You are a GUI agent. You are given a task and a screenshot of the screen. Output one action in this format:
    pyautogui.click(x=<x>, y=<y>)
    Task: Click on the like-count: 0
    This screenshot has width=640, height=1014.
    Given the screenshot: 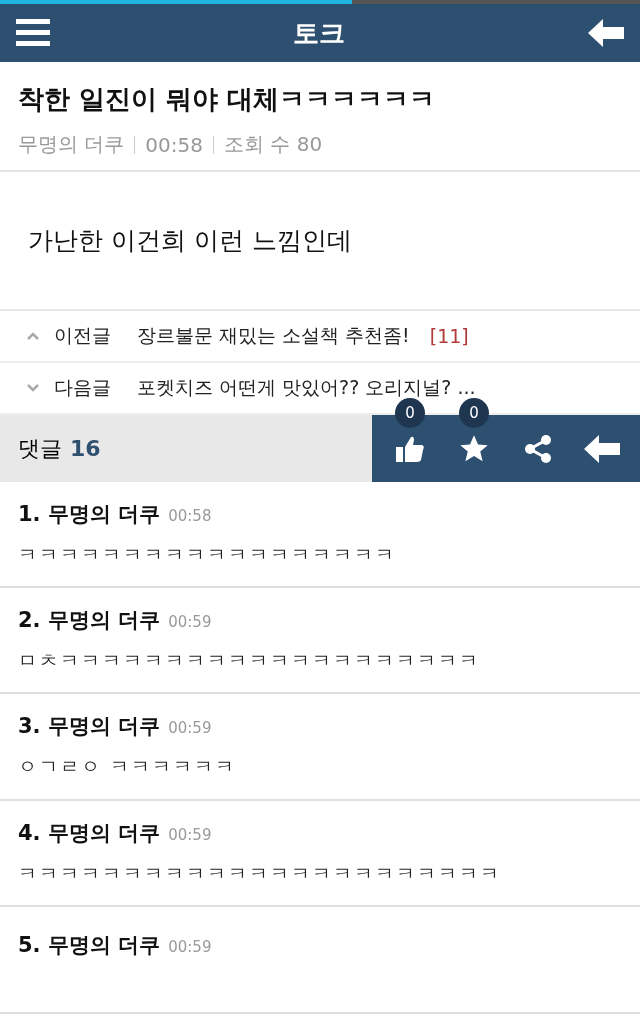 What is the action you would take?
    pyautogui.click(x=410, y=412)
    